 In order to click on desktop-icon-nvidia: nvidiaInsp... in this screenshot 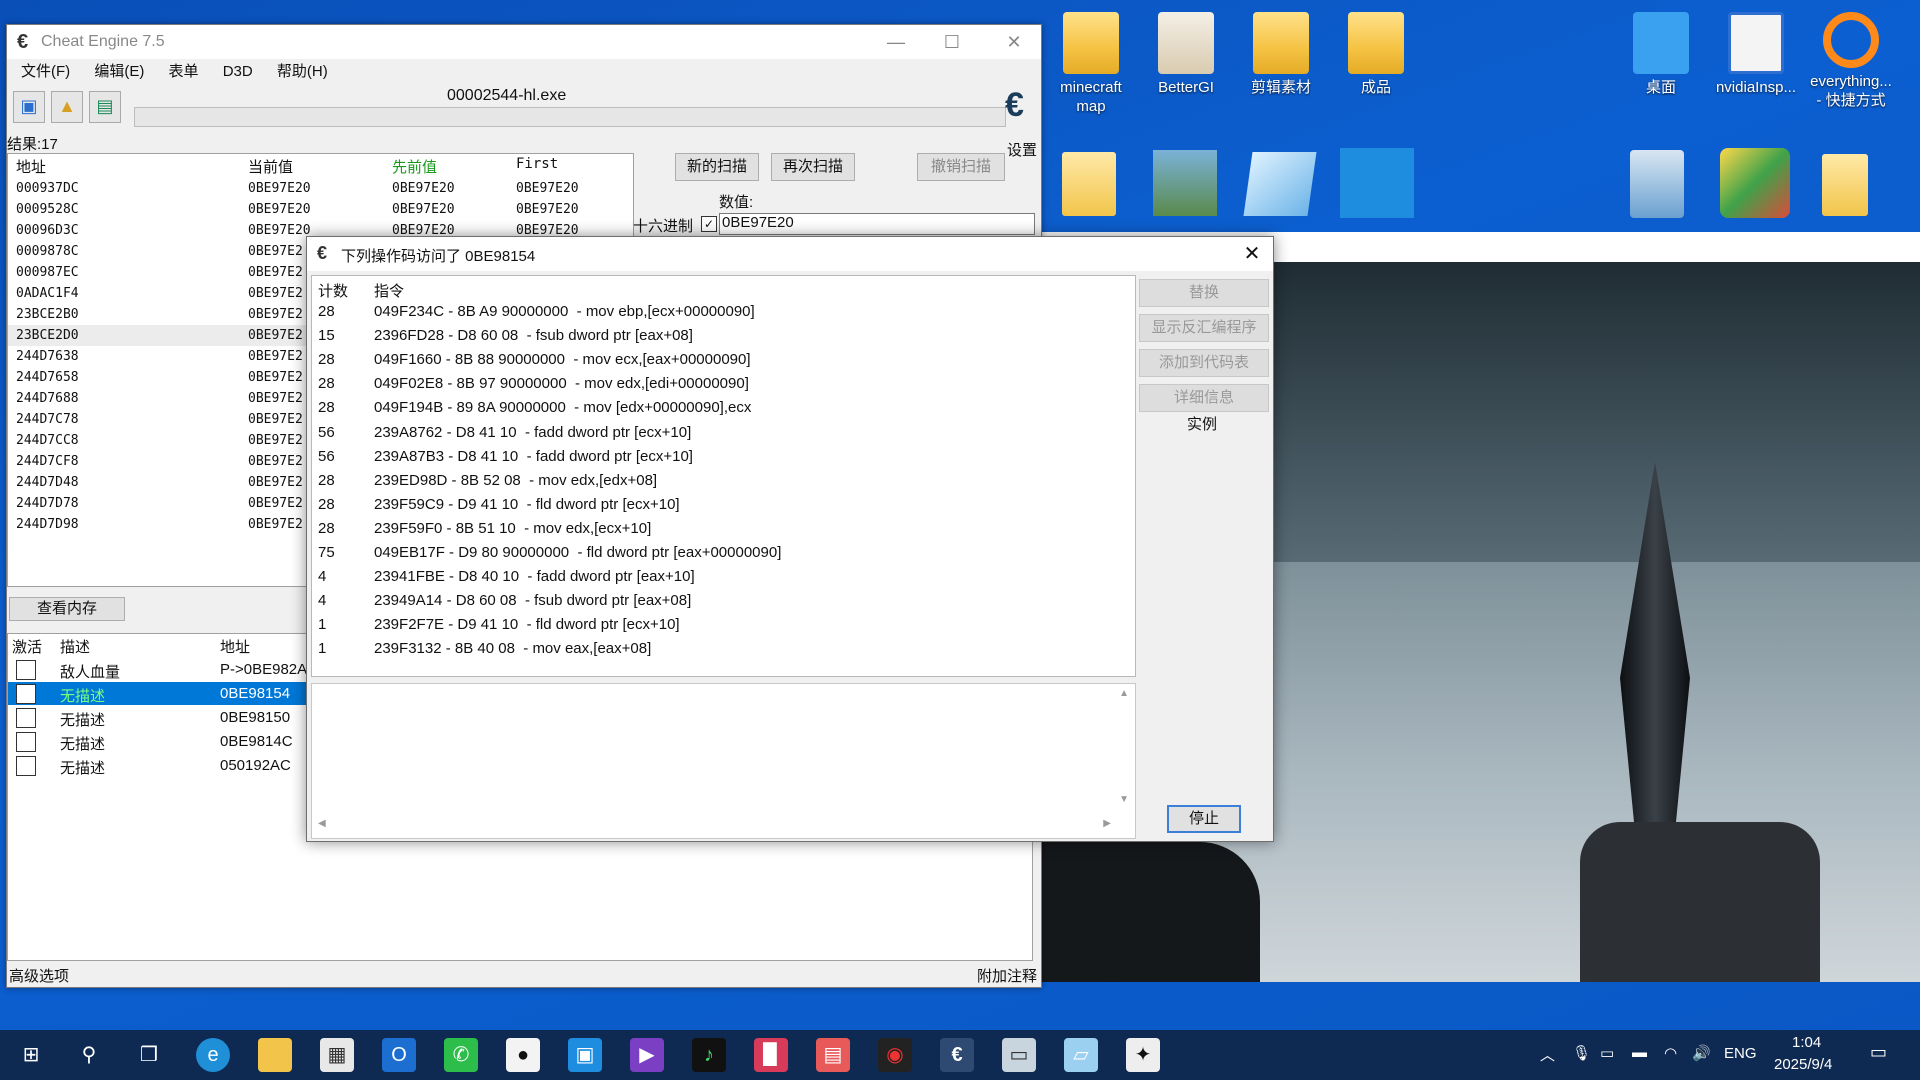, I will do `click(1756, 54)`.